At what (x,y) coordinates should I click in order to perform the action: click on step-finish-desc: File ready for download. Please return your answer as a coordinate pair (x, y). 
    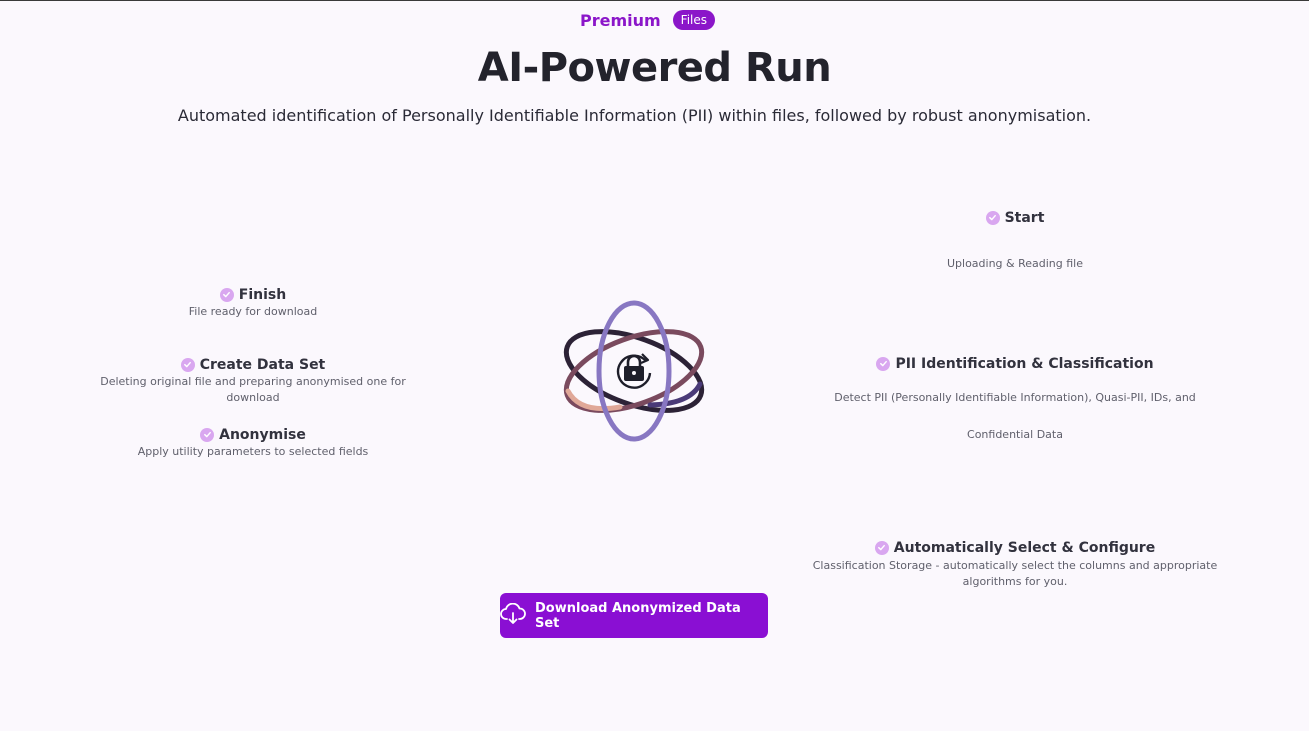
    Looking at the image, I should click on (253, 311).